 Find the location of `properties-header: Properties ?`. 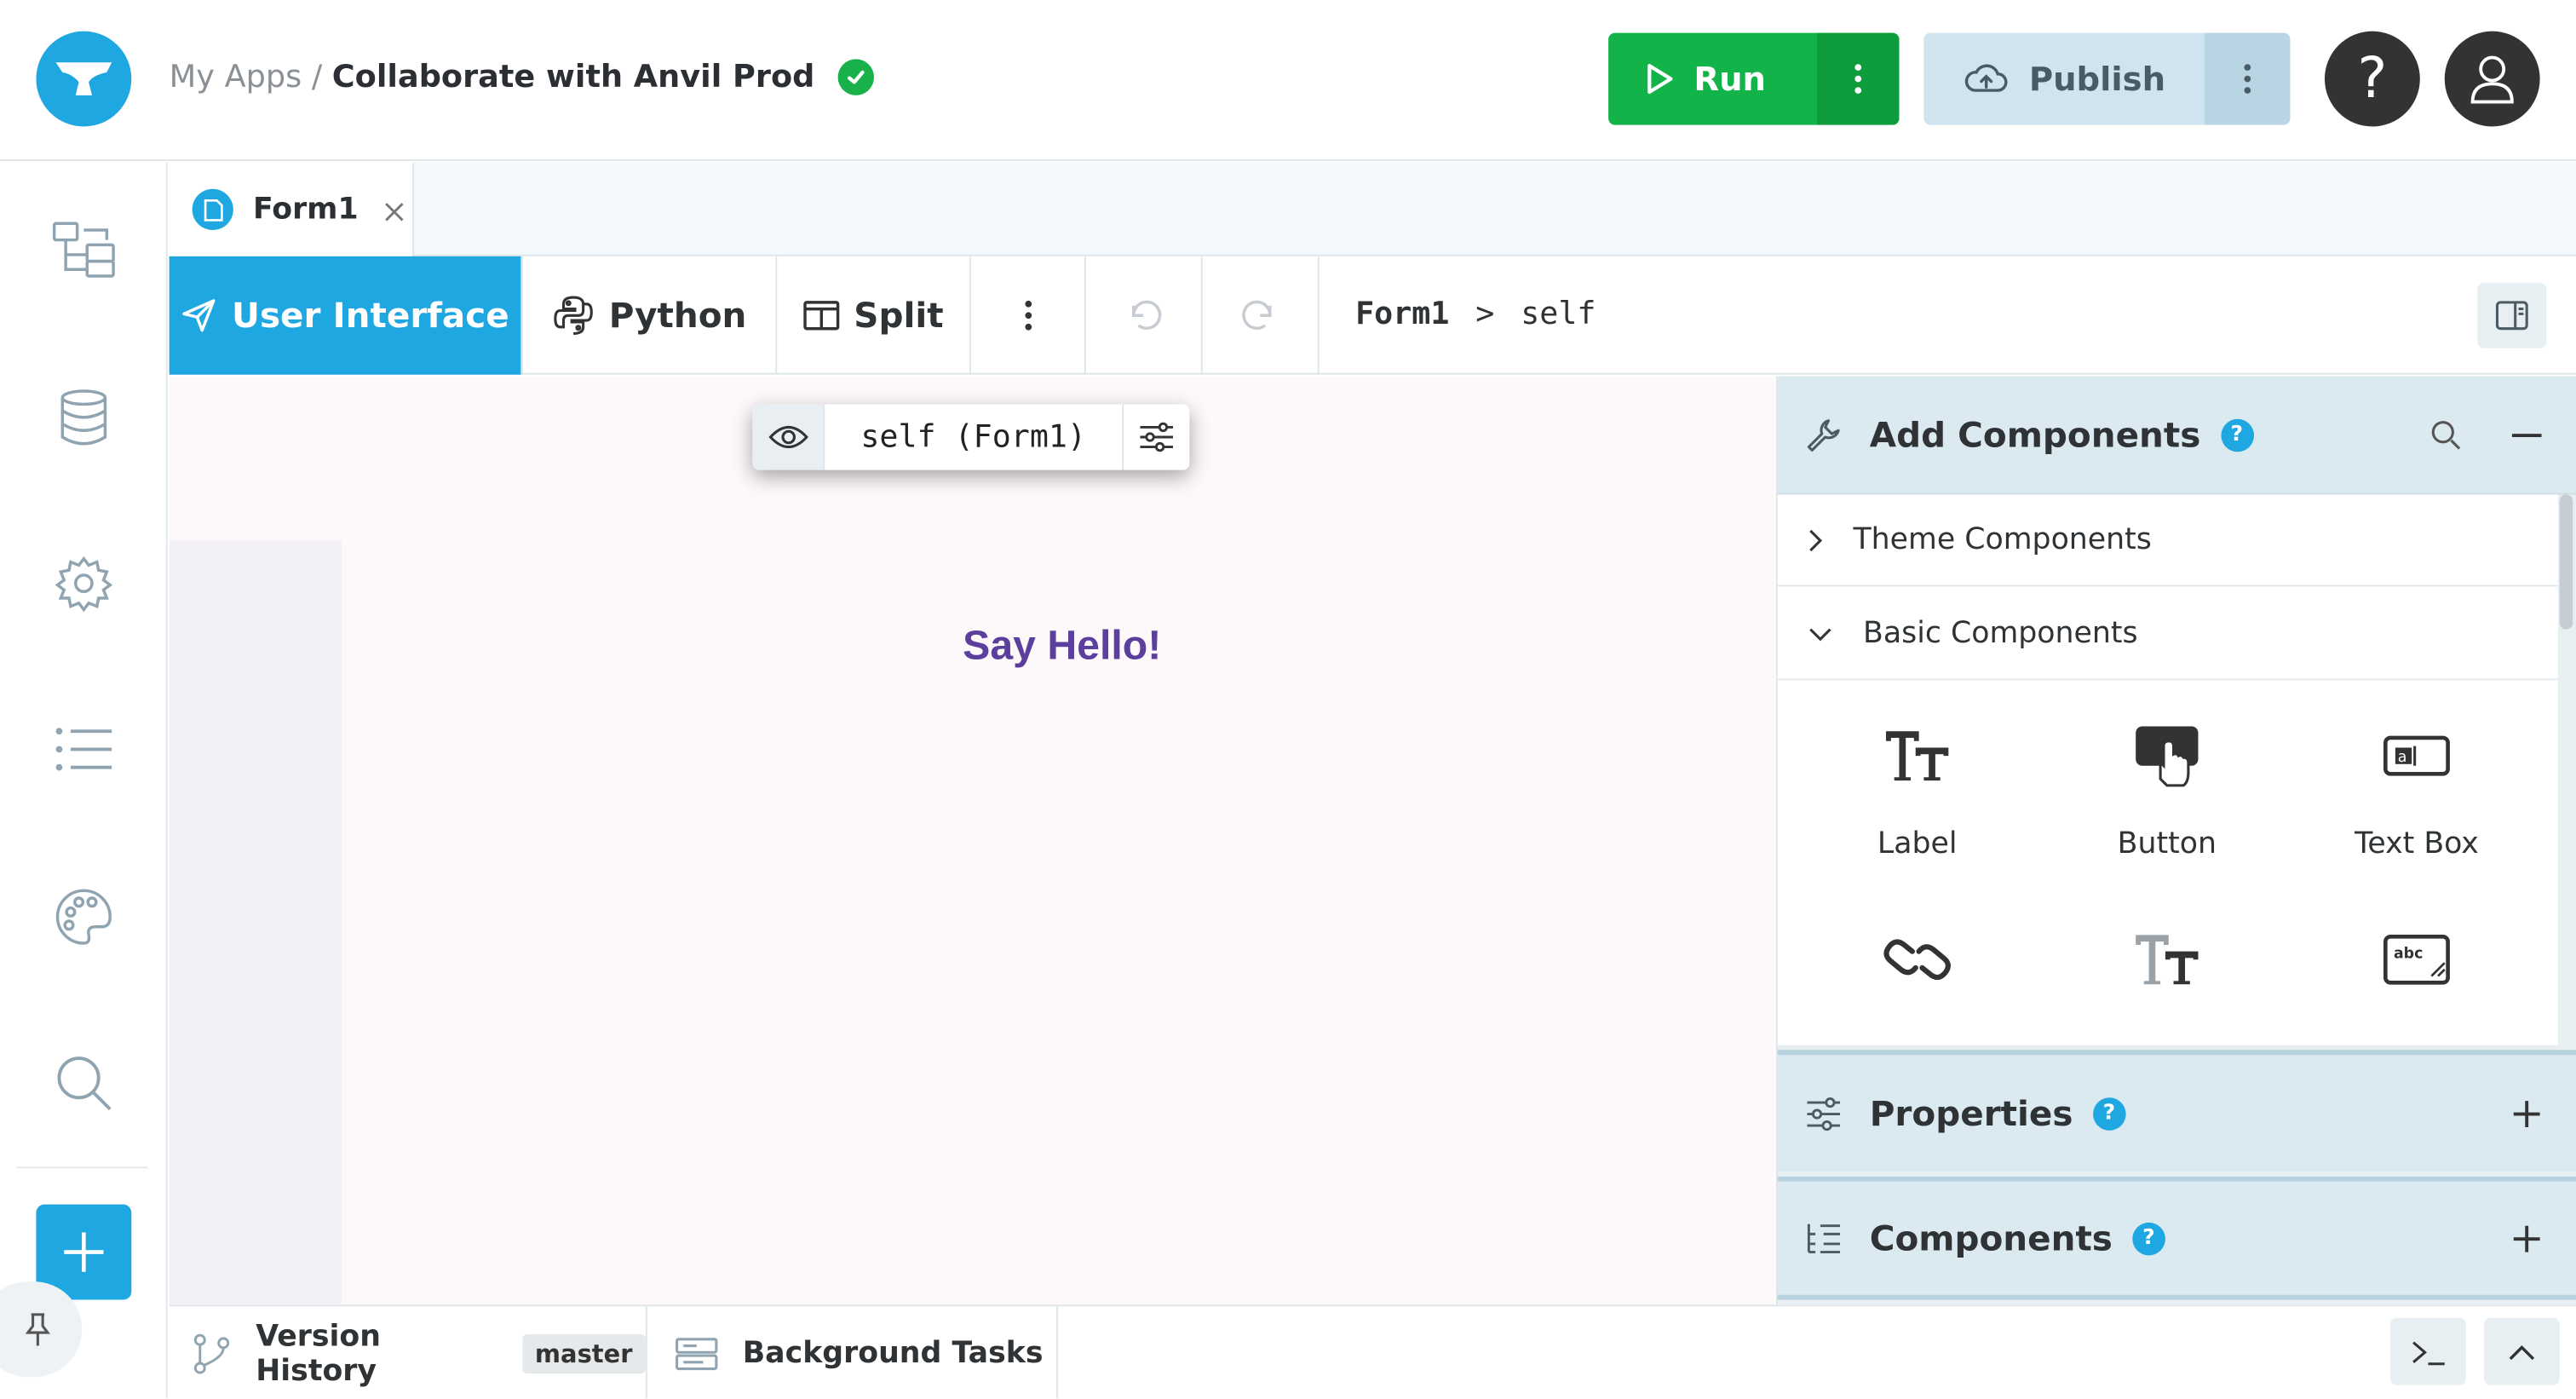

properties-header: Properties ? is located at coordinates (2176, 1111).